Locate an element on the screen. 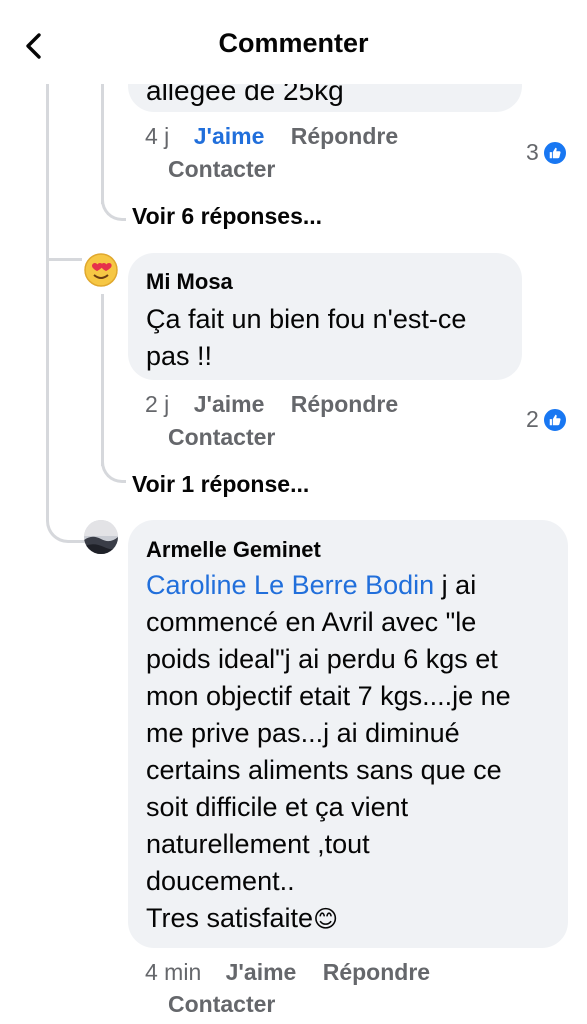  comment-actions: 4 j J'aime Répondre is located at coordinates (271, 136).